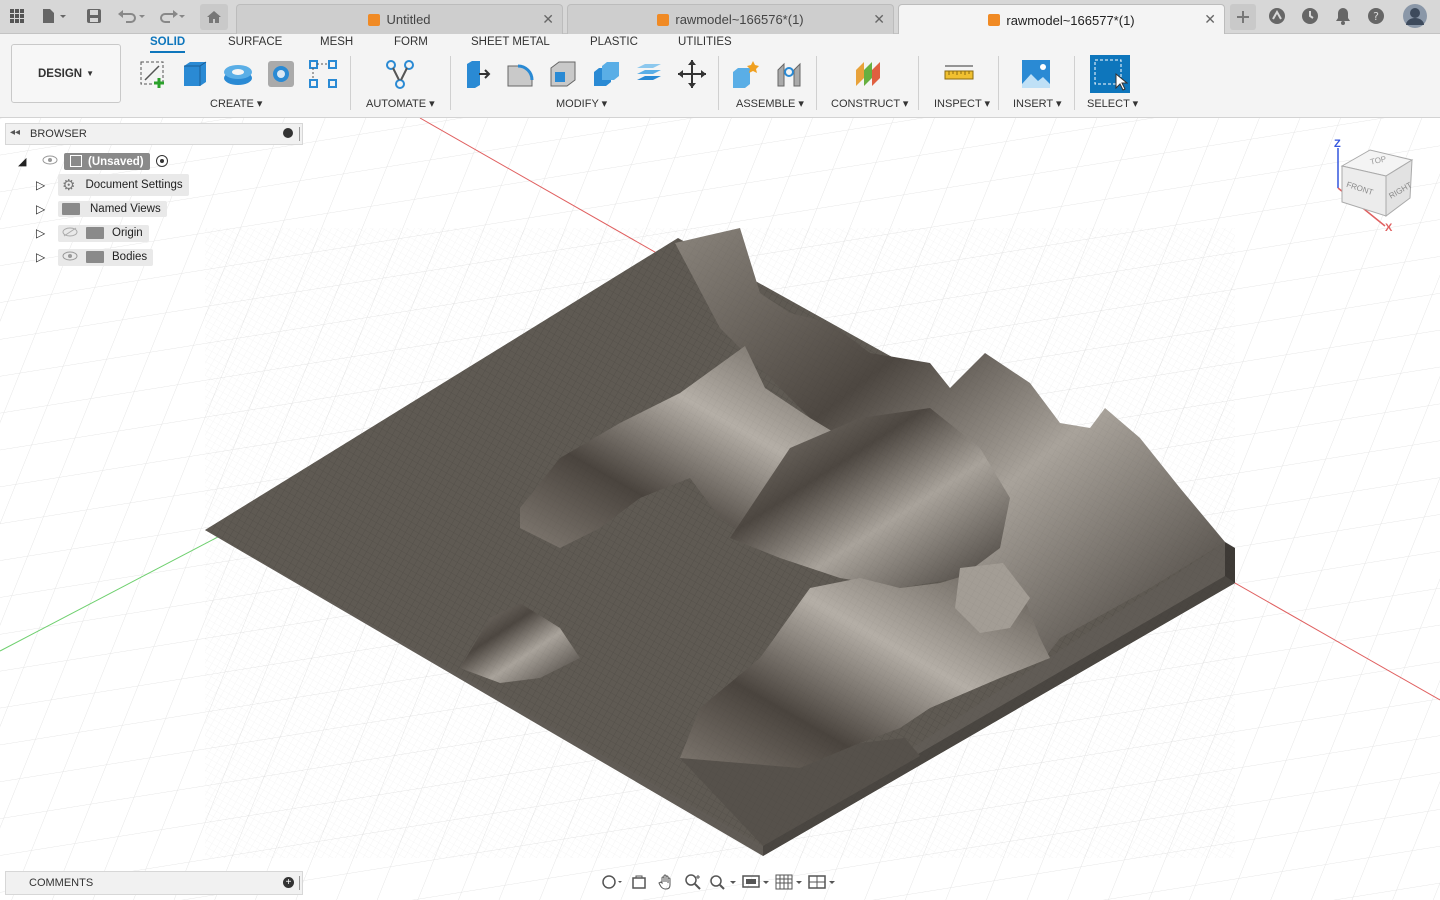 The height and width of the screenshot is (900, 1440). What do you see at coordinates (959, 74) in the screenshot?
I see `measure-icon` at bounding box center [959, 74].